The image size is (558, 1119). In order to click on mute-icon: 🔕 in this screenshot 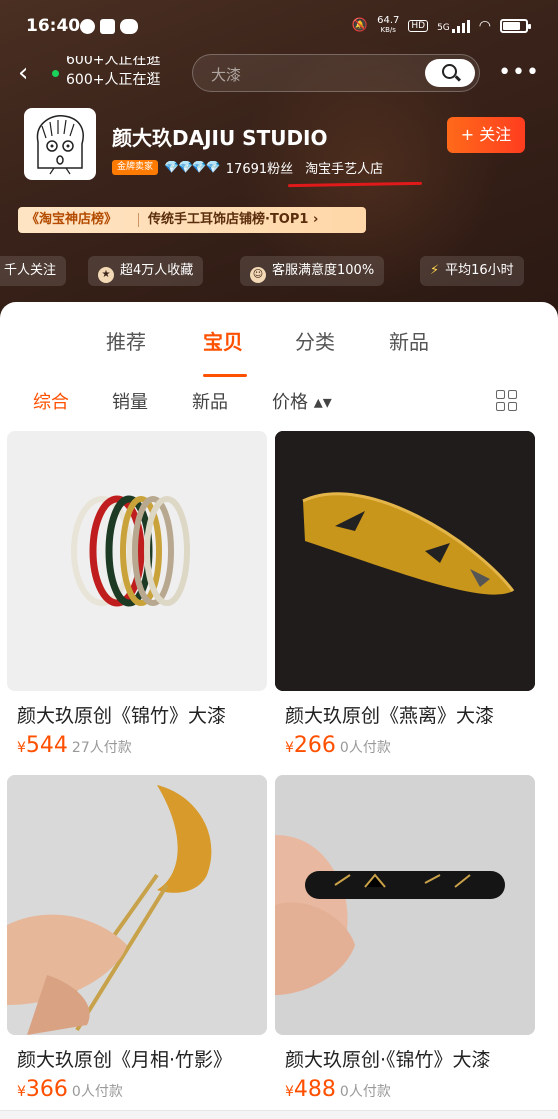, I will do `click(360, 25)`.